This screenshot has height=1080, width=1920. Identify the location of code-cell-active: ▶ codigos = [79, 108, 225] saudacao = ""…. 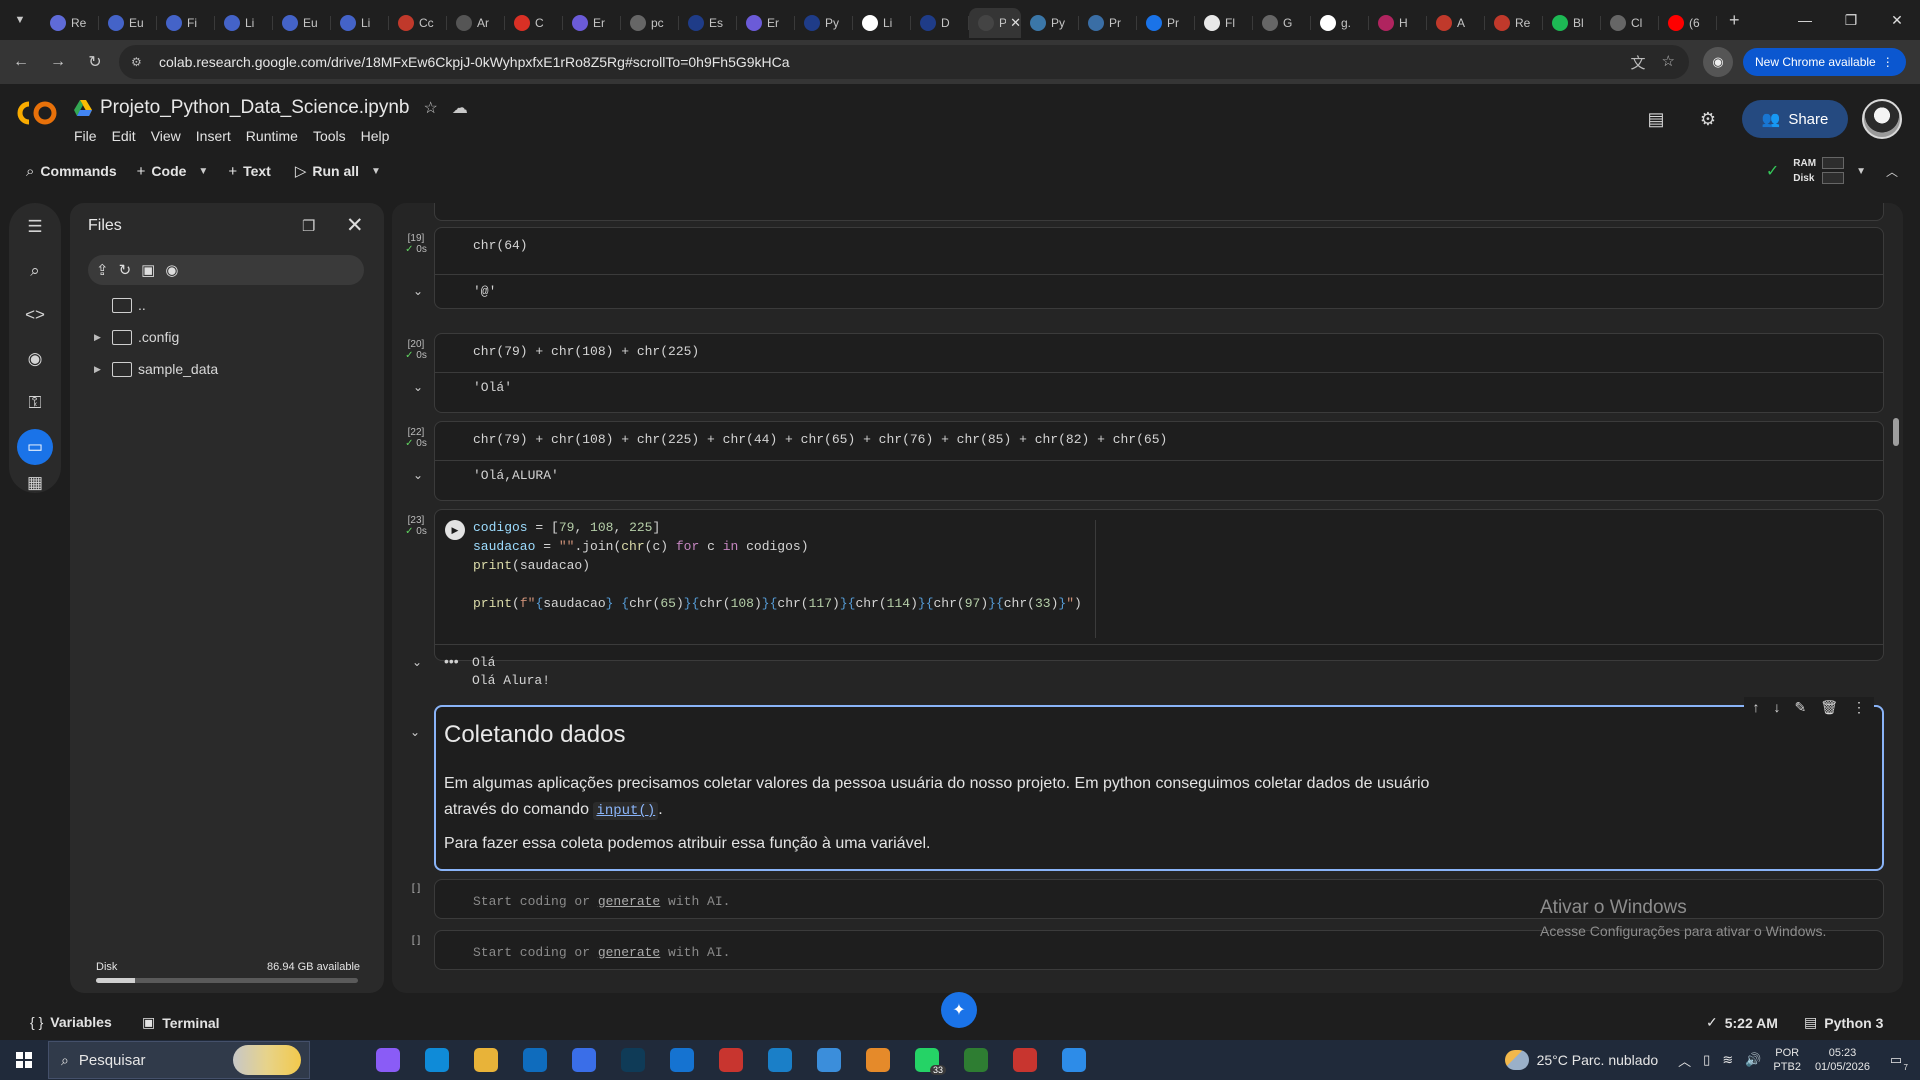
(1159, 585).